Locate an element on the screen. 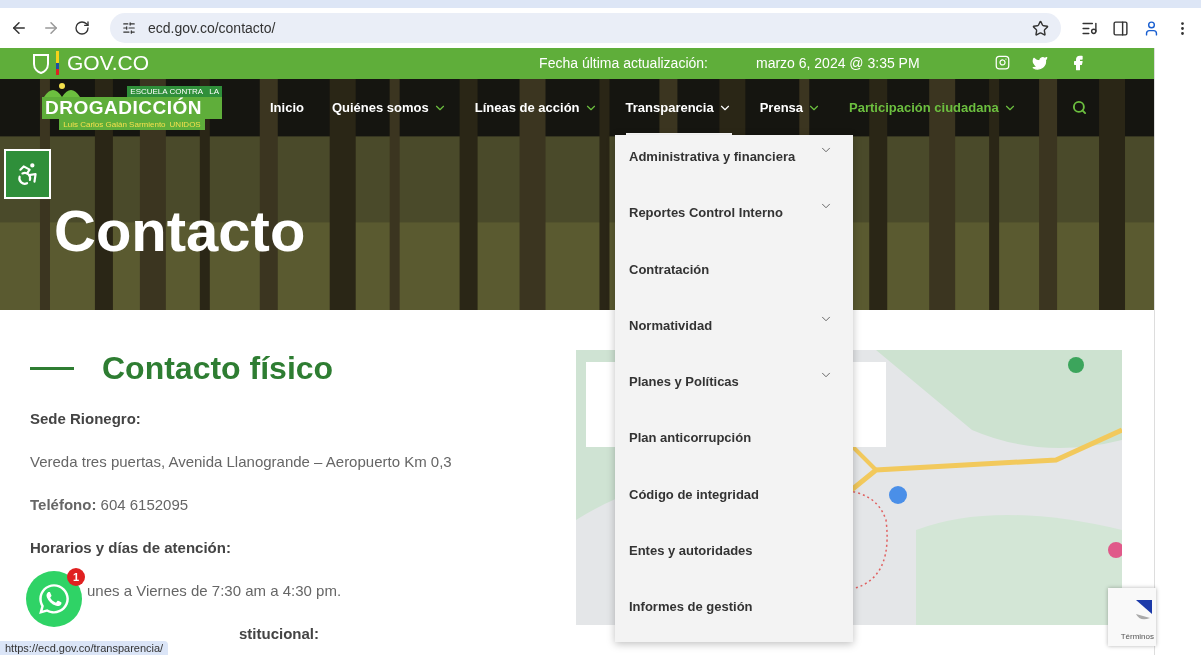  status-url: https://ecd.gov.co/transparencia/ is located at coordinates (84, 648).